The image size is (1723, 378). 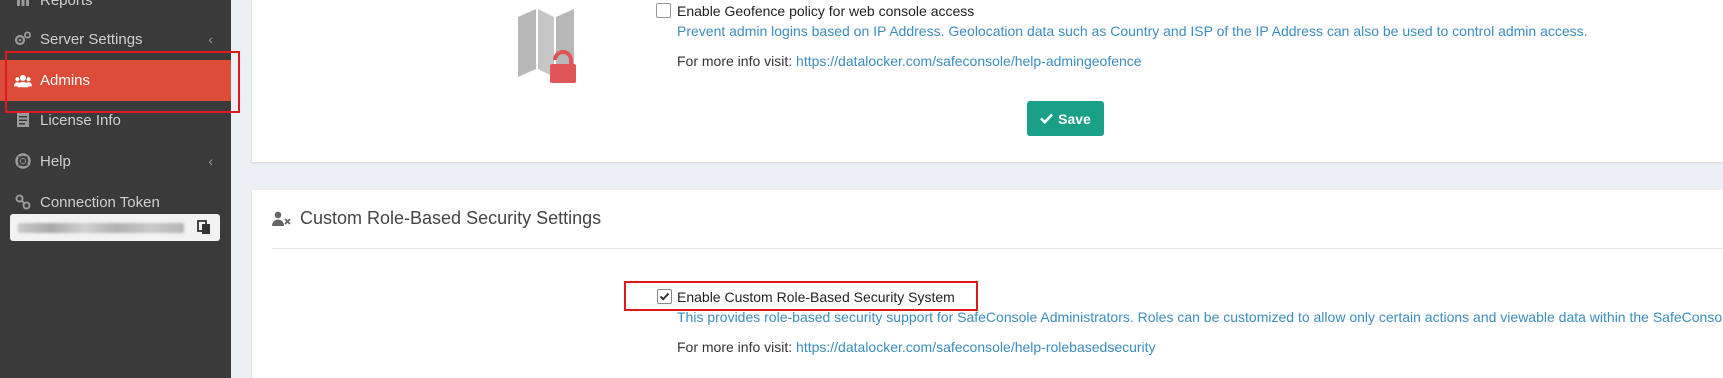 I want to click on geofence-checkbox, so click(x=663, y=10).